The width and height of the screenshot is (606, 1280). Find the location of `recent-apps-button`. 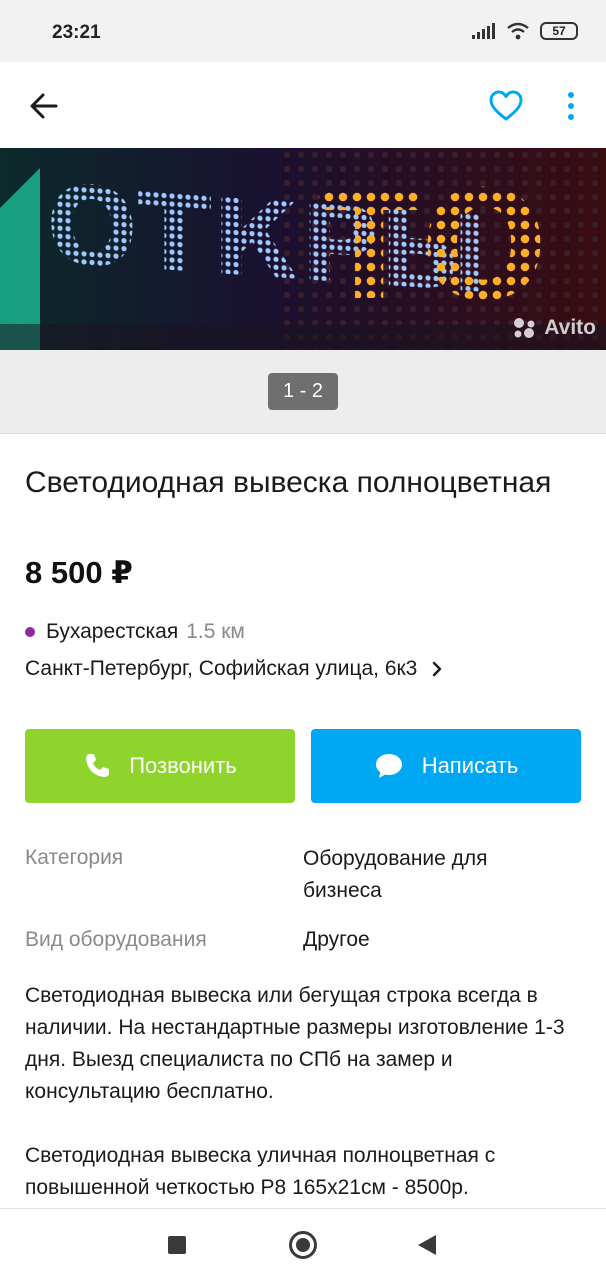

recent-apps-button is located at coordinates (177, 1245).